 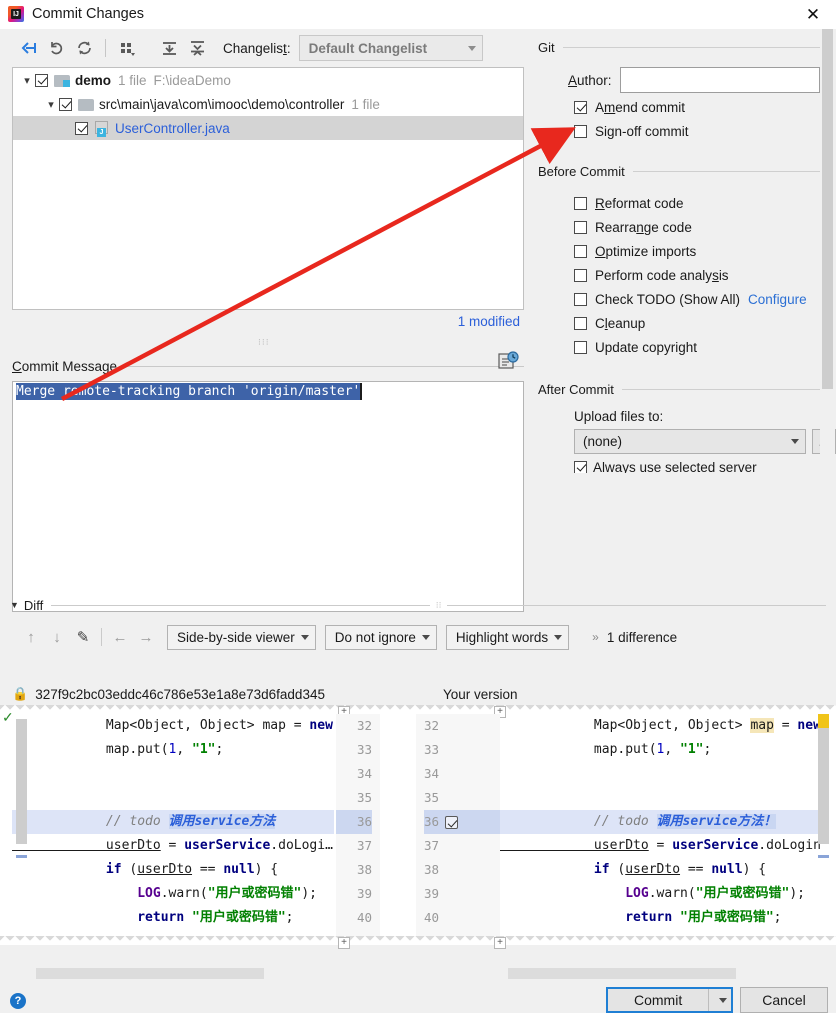 I want to click on perform-code-analysis-row: Perform code analysis, so click(x=684, y=275).